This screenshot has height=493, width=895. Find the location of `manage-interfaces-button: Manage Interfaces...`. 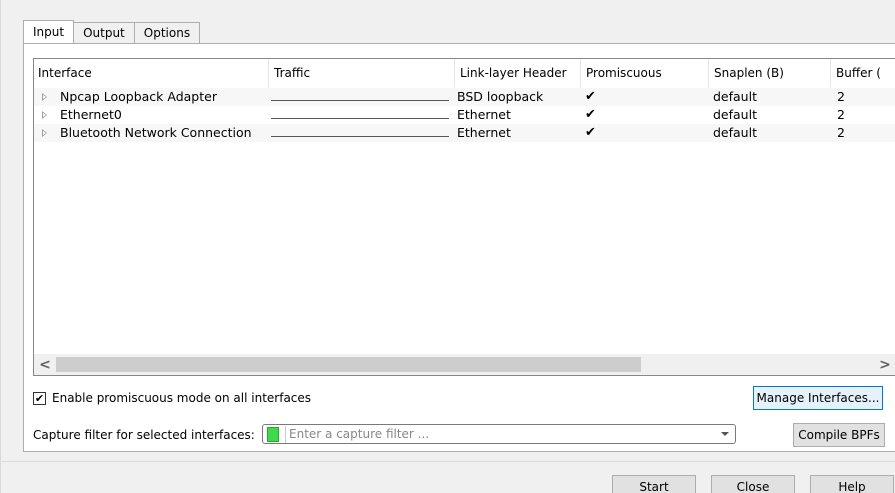

manage-interfaces-button: Manage Interfaces... is located at coordinates (818, 398).